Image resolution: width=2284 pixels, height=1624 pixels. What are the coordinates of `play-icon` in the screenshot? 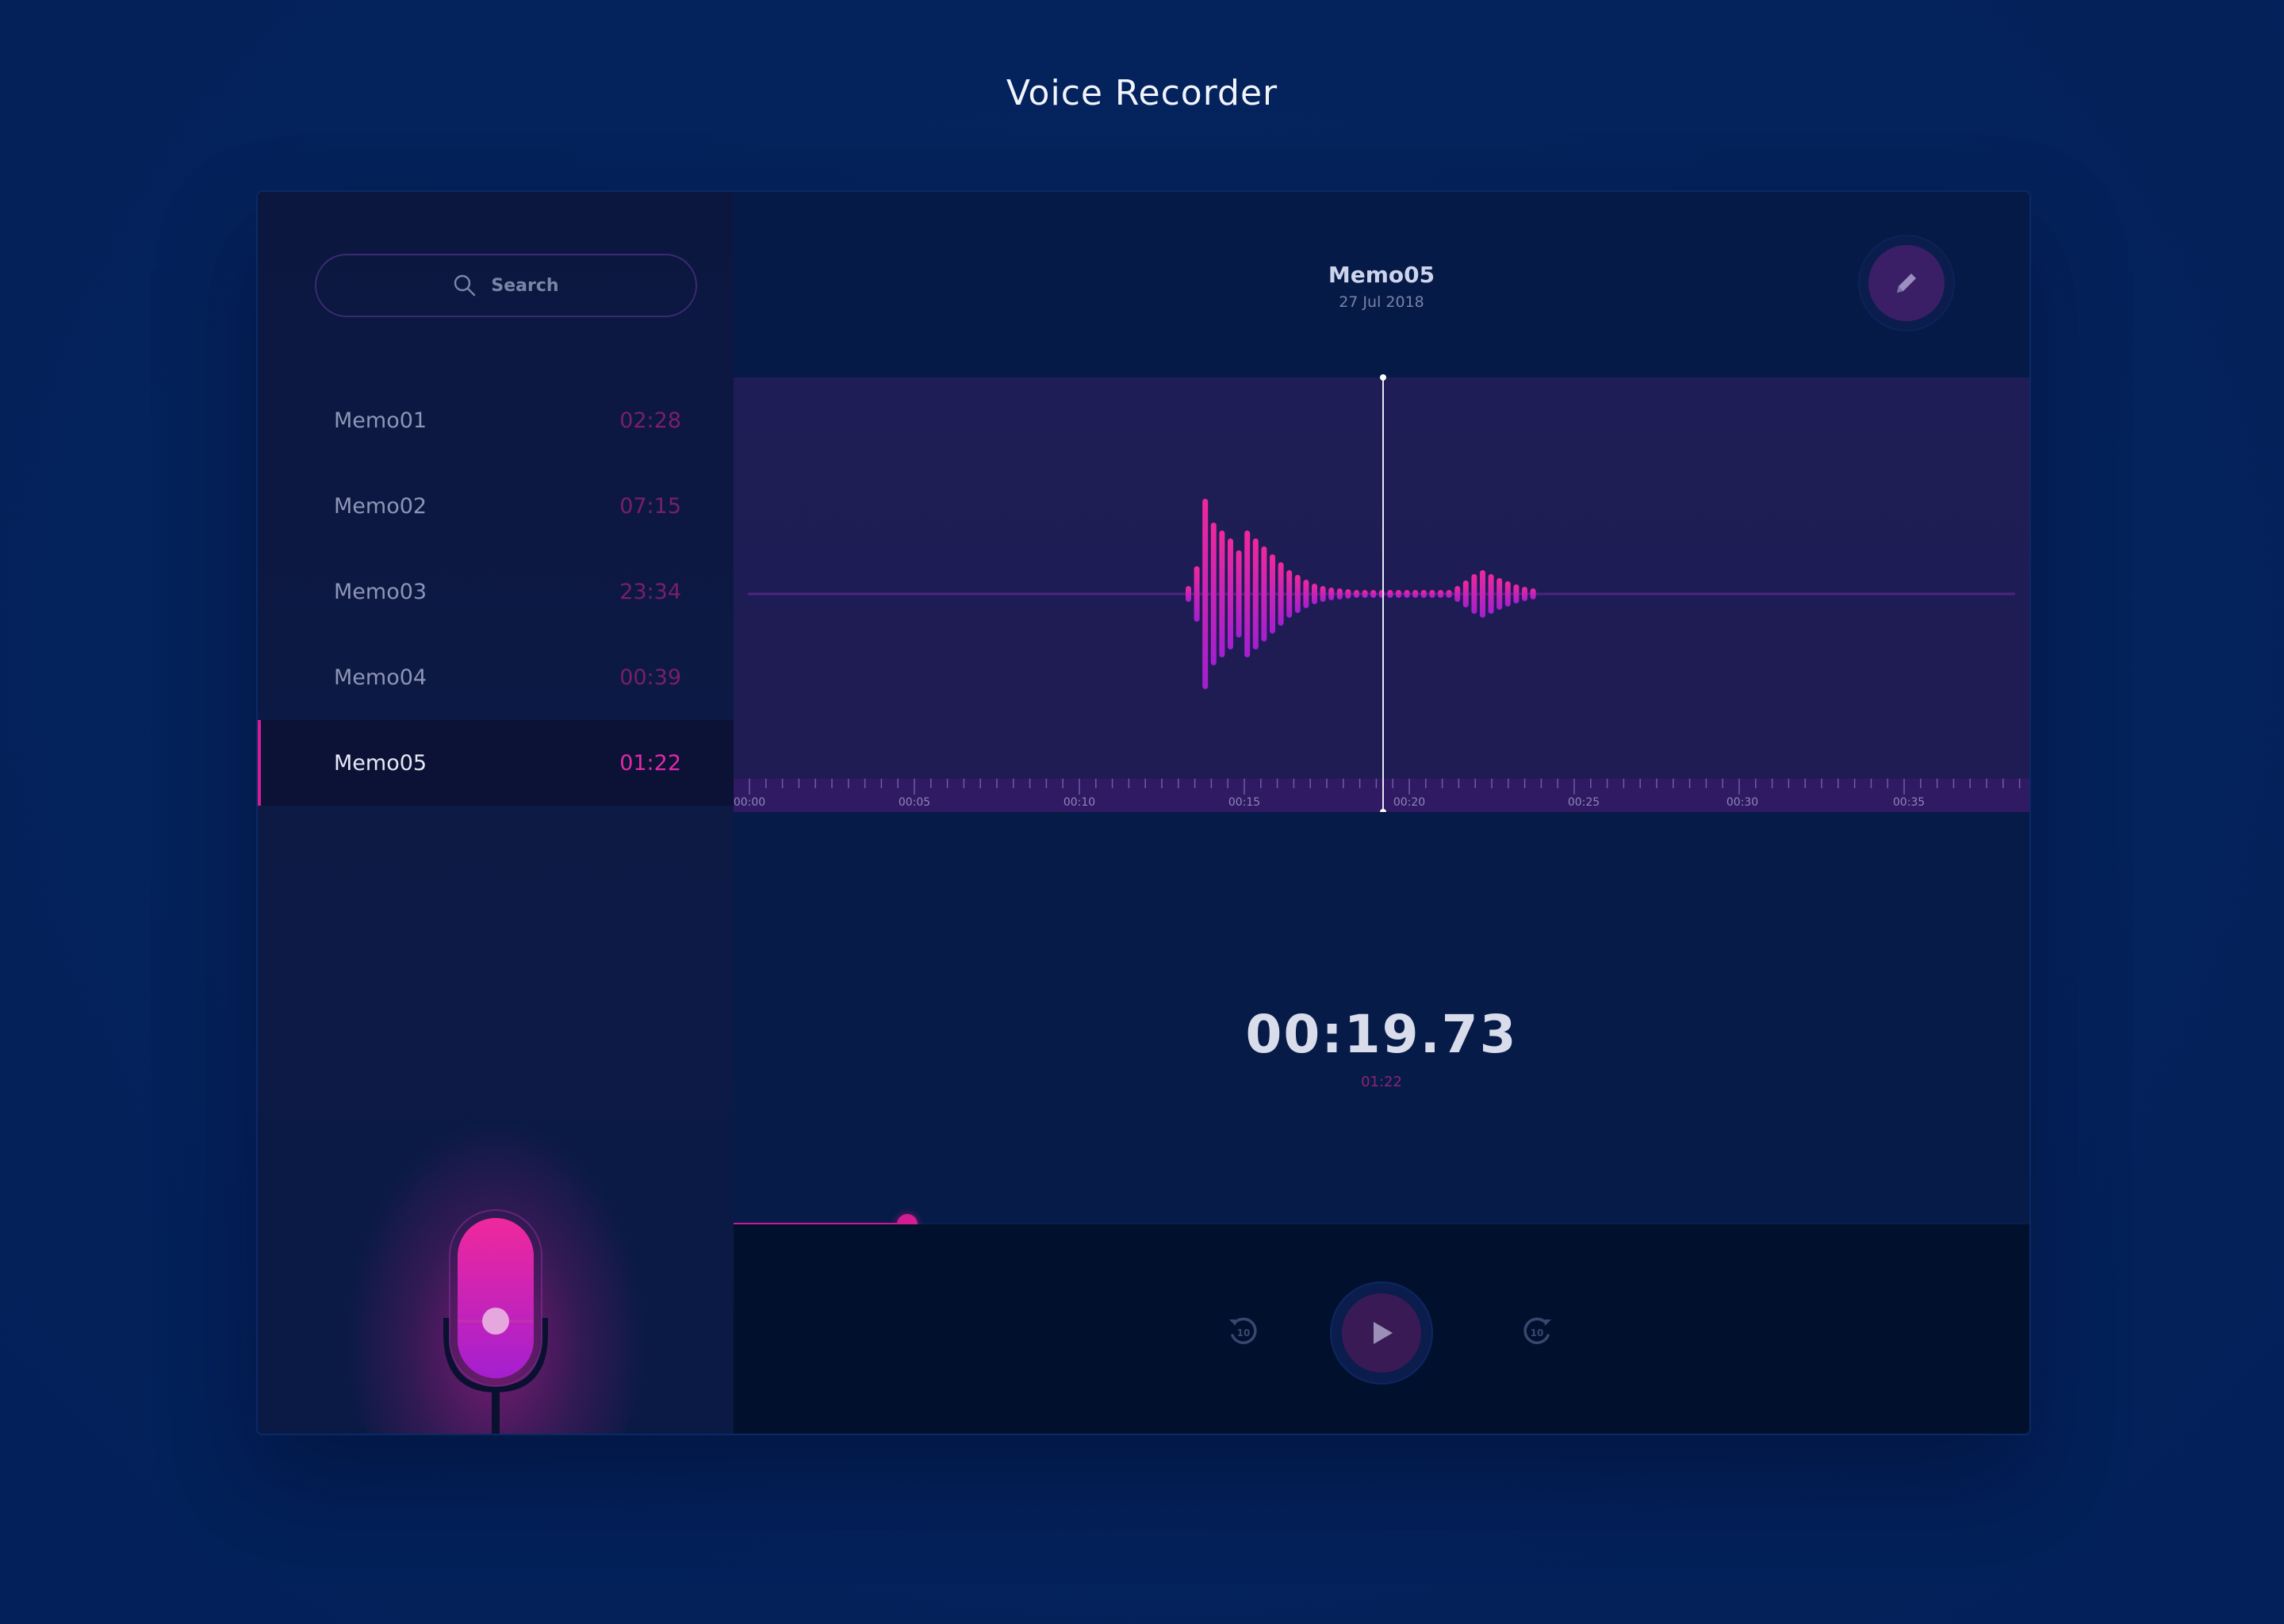 It's located at (1383, 1333).